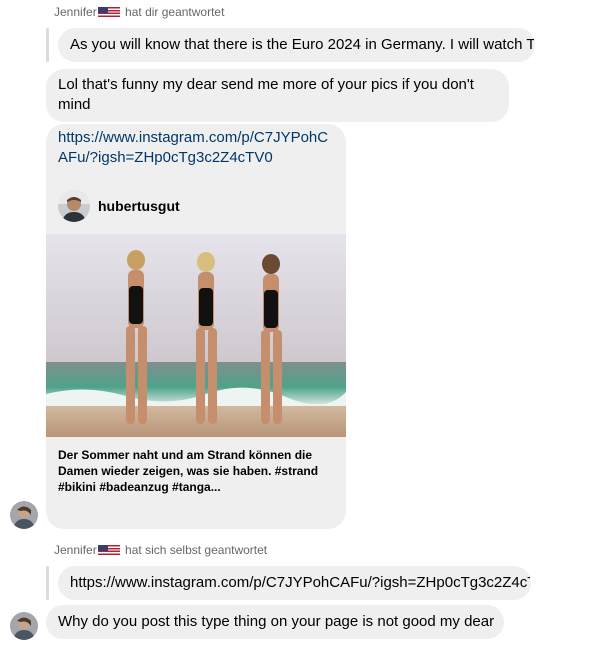 This screenshot has width=604, height=649. I want to click on shared-post-author: hubertusgut, so click(196, 201).